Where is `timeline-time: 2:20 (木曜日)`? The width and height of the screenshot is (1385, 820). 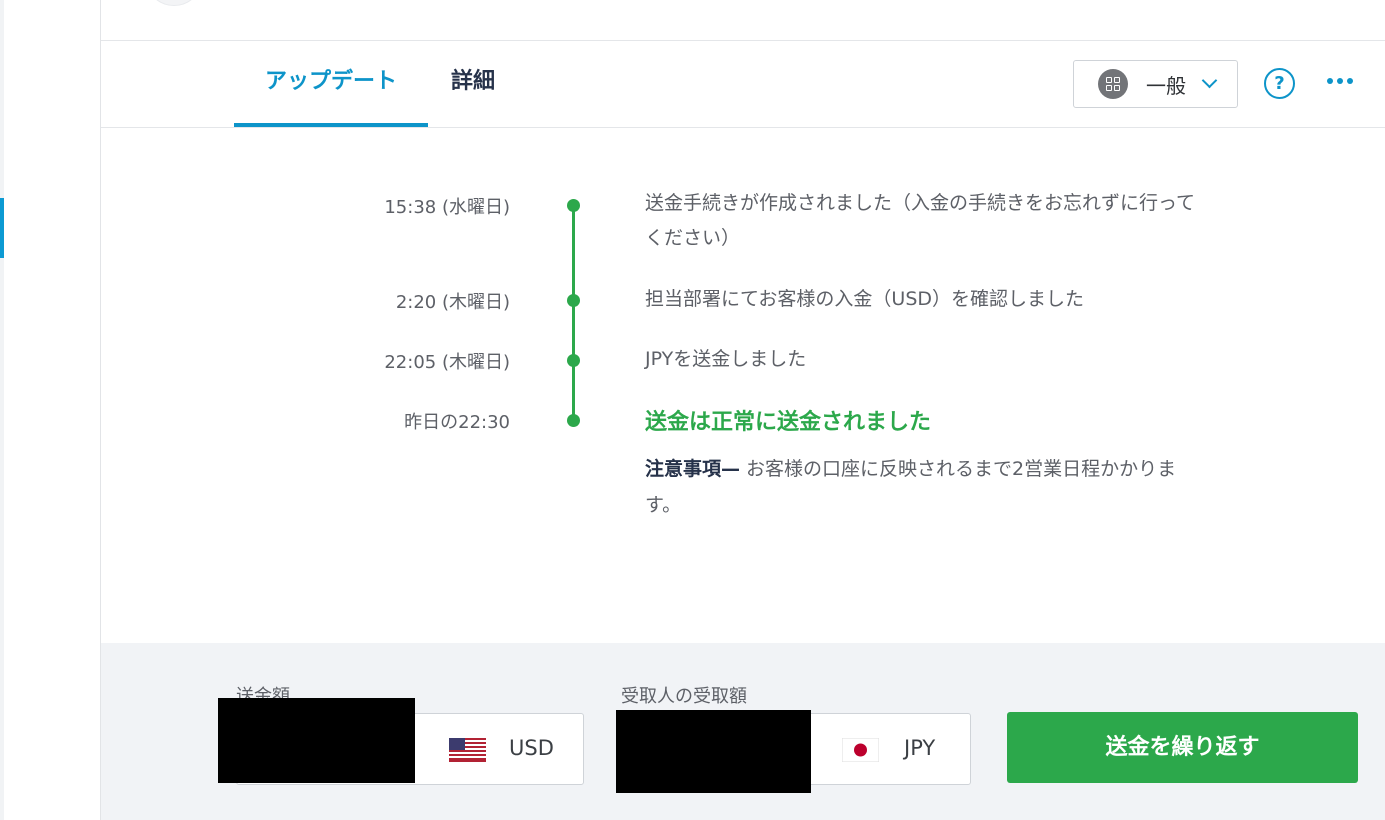 timeline-time: 2:20 (木曜日) is located at coordinates (452, 302).